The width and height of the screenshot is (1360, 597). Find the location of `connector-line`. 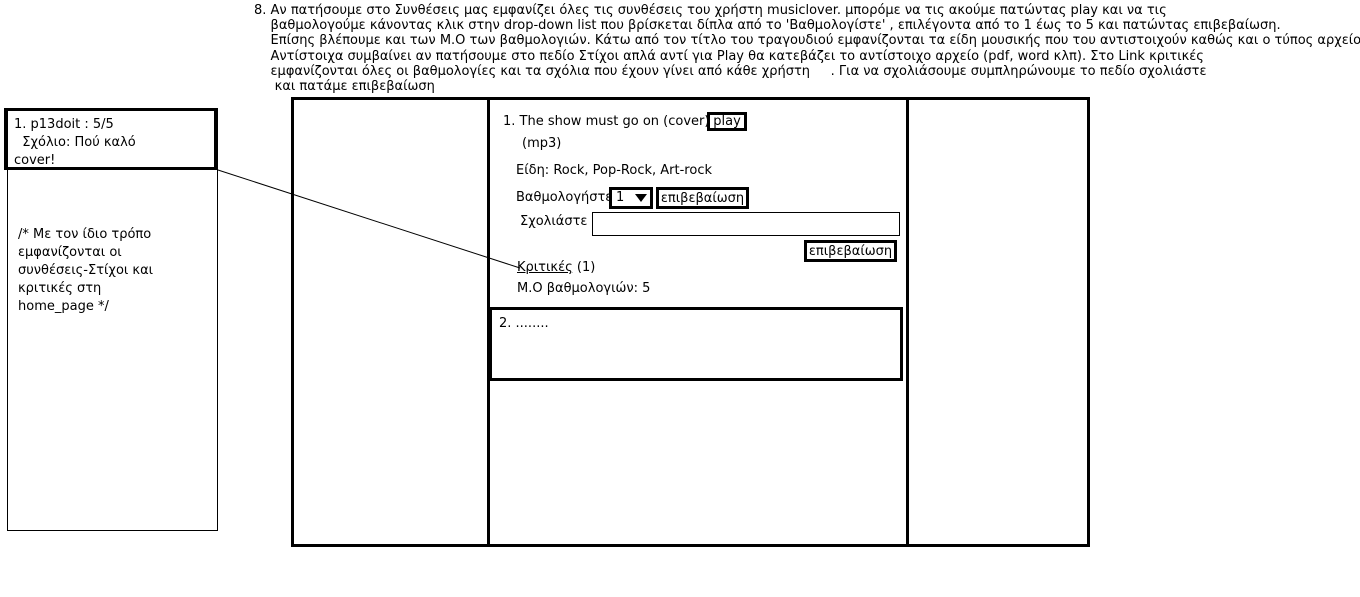

connector-line is located at coordinates (369, 219).